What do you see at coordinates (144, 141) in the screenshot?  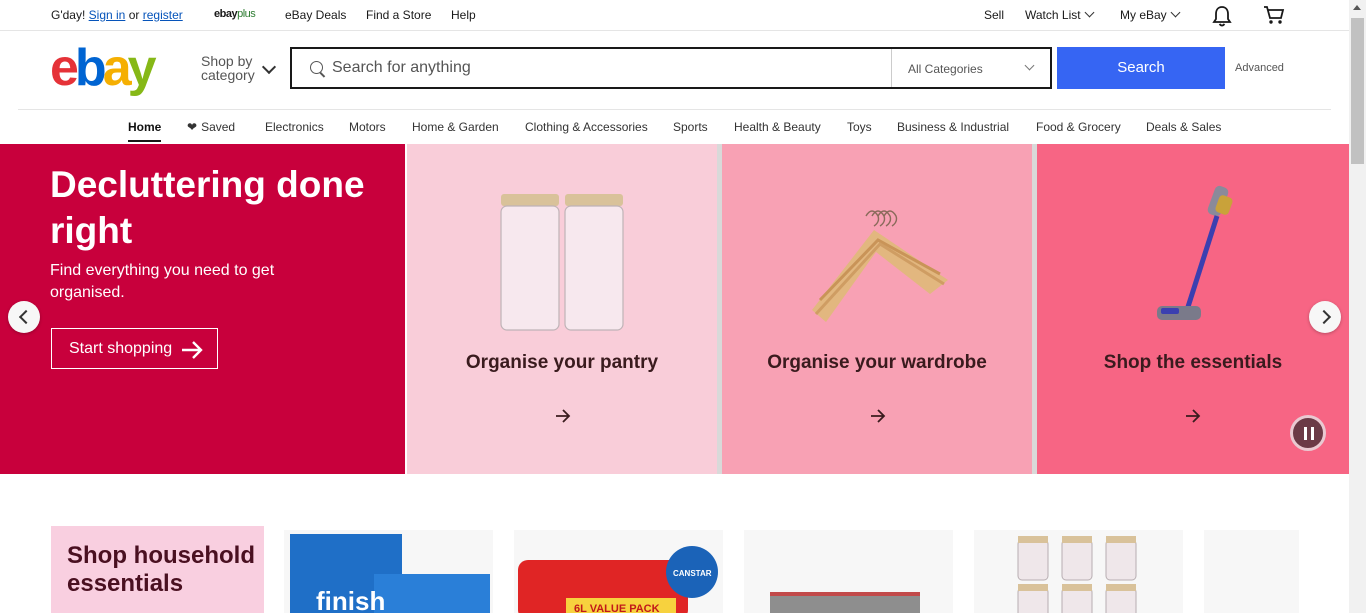 I see `nav-active-indicator` at bounding box center [144, 141].